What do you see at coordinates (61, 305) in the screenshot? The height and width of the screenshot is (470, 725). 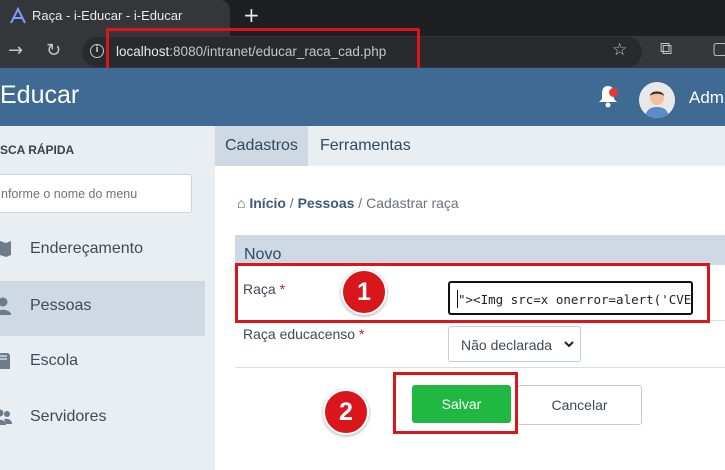 I see `sidebar-item-label: Pessoas` at bounding box center [61, 305].